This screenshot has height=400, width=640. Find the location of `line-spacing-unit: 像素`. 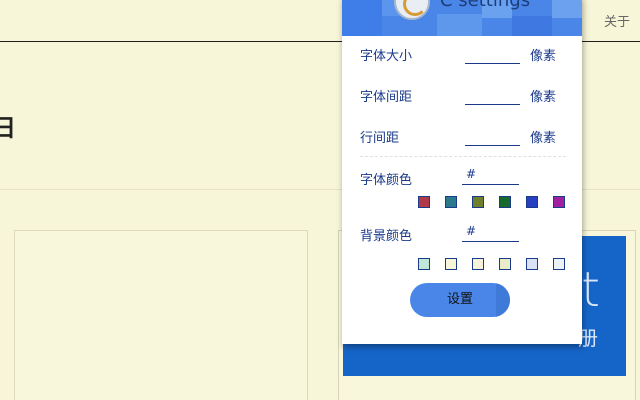

line-spacing-unit: 像素 is located at coordinates (543, 138).